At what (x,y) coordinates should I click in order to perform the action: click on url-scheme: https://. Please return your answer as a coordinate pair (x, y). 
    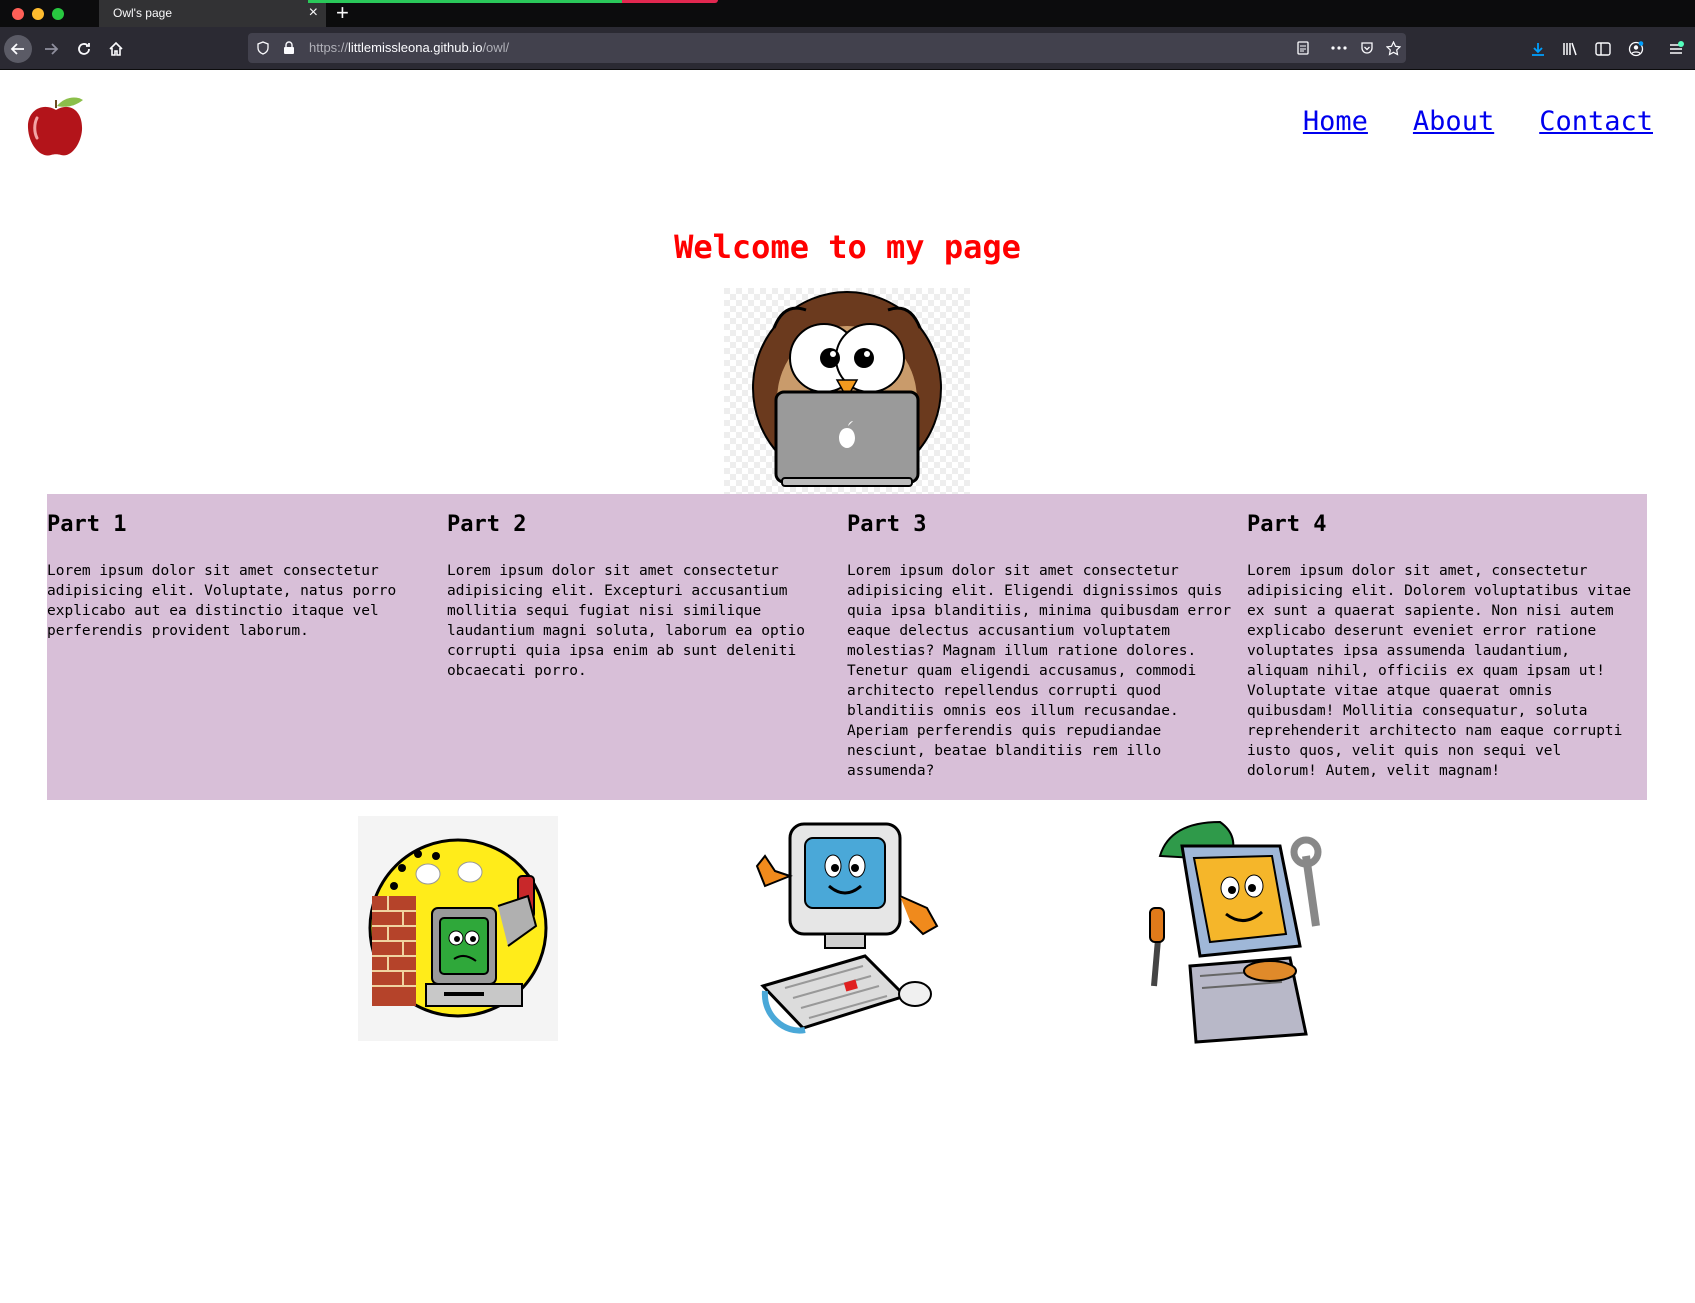
    Looking at the image, I should click on (329, 47).